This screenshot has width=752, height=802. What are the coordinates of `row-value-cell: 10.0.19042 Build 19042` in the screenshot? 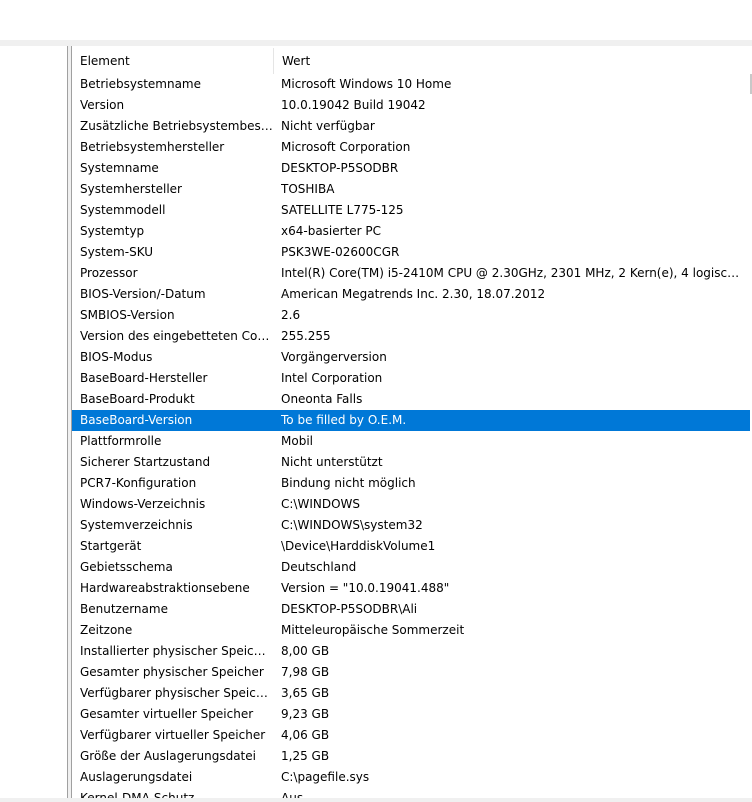 It's located at (353, 105).